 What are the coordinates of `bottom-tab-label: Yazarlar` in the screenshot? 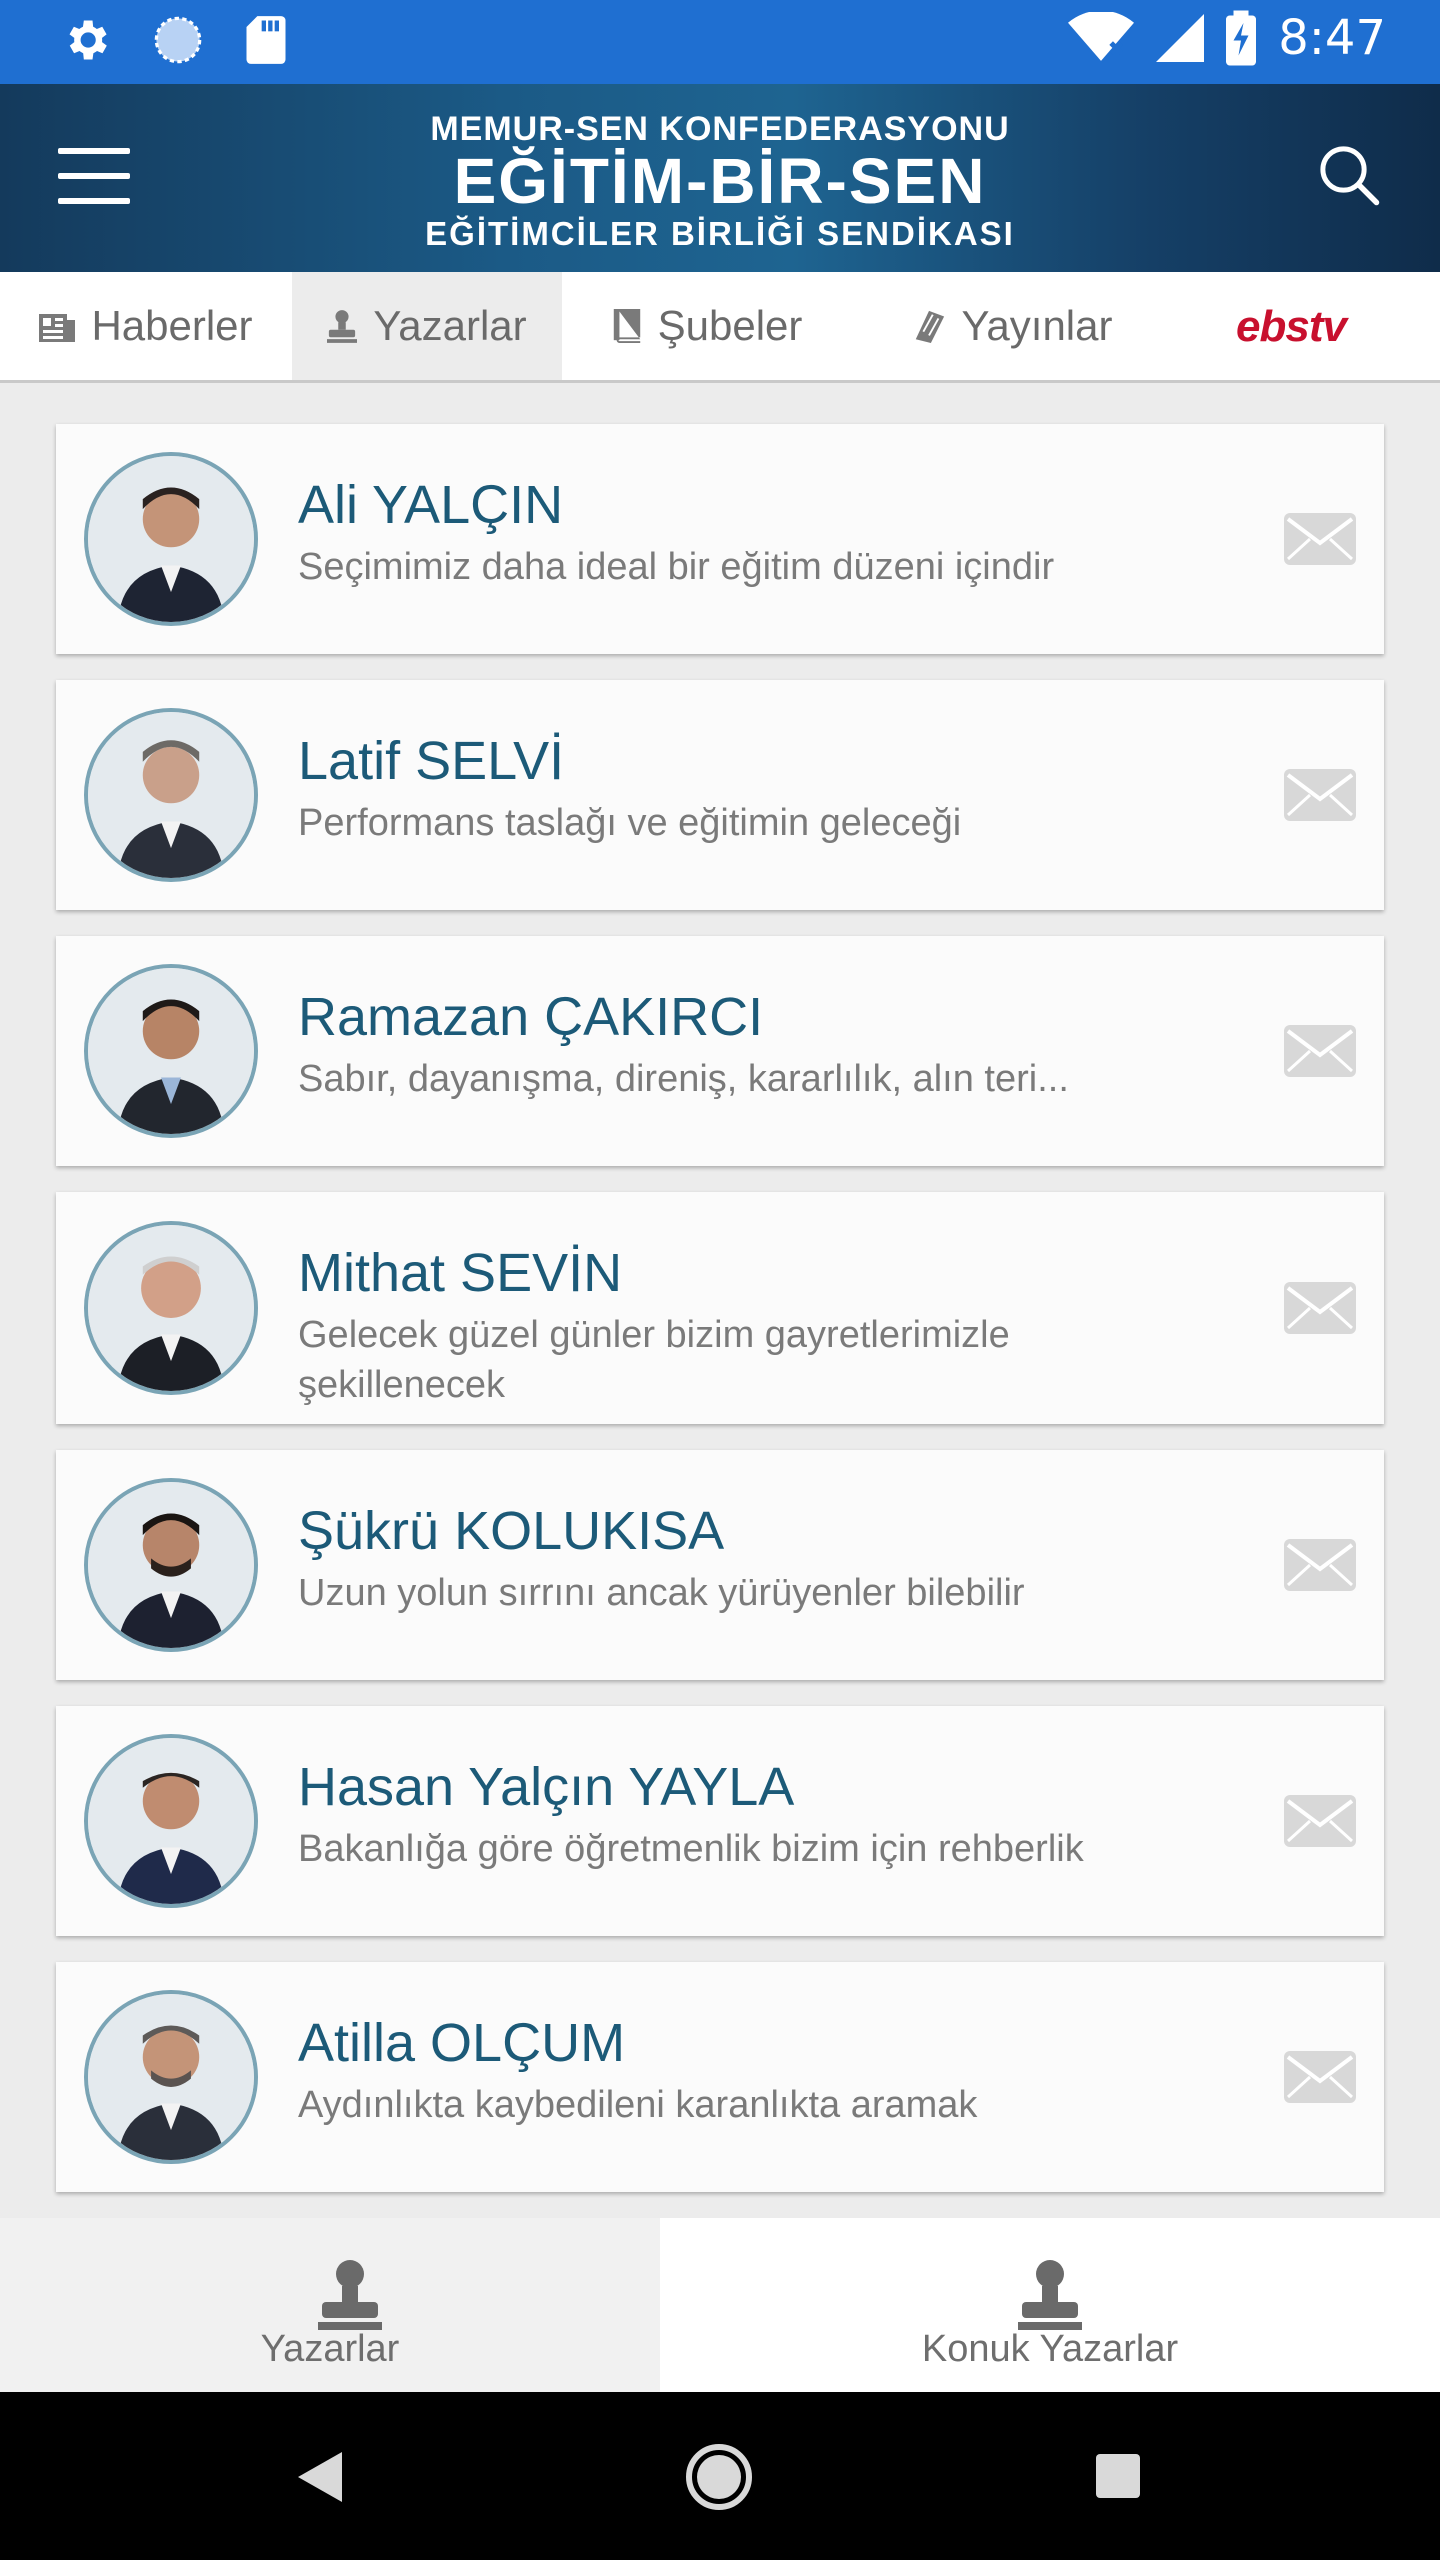 It's located at (330, 2349).